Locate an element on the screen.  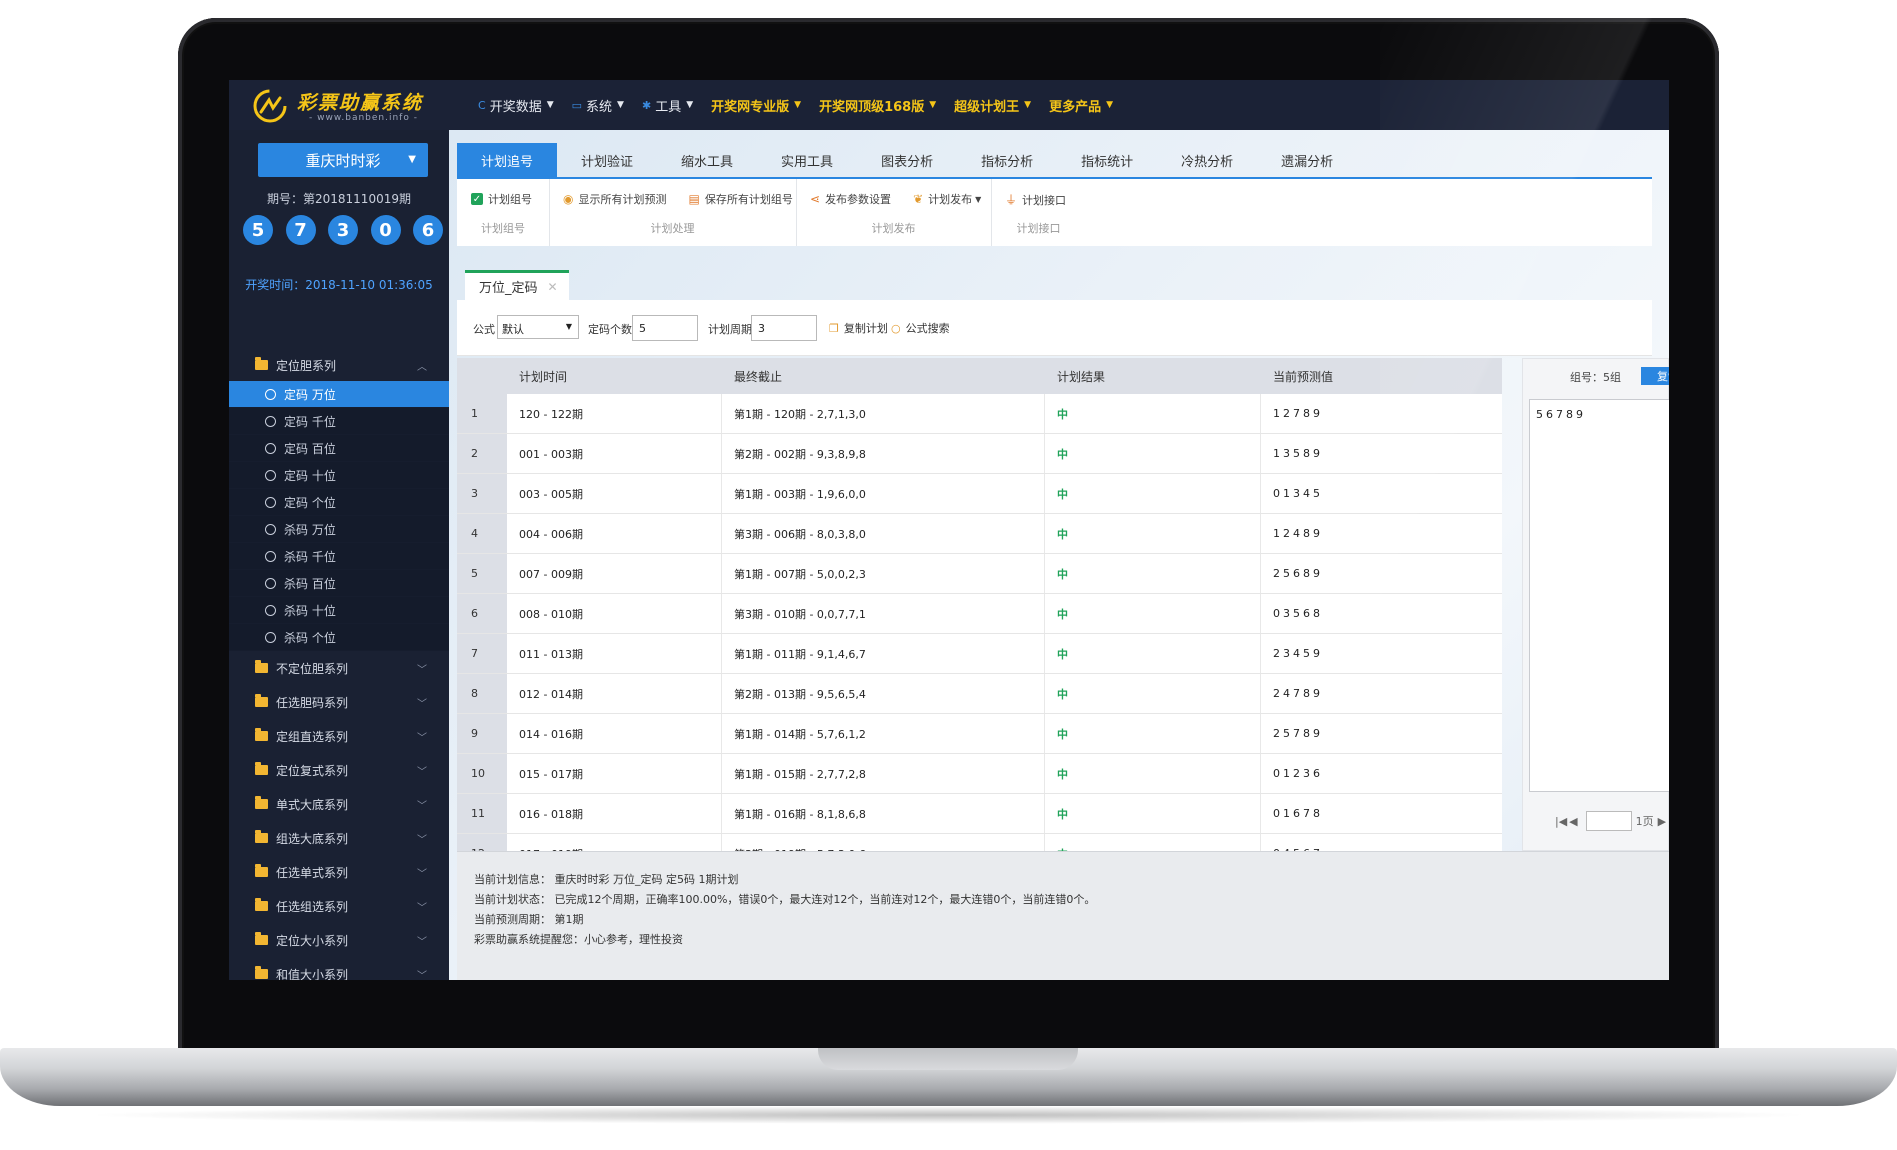
save-all-groups-button: ▤ 保存所有计划组号 is located at coordinates (740, 199).